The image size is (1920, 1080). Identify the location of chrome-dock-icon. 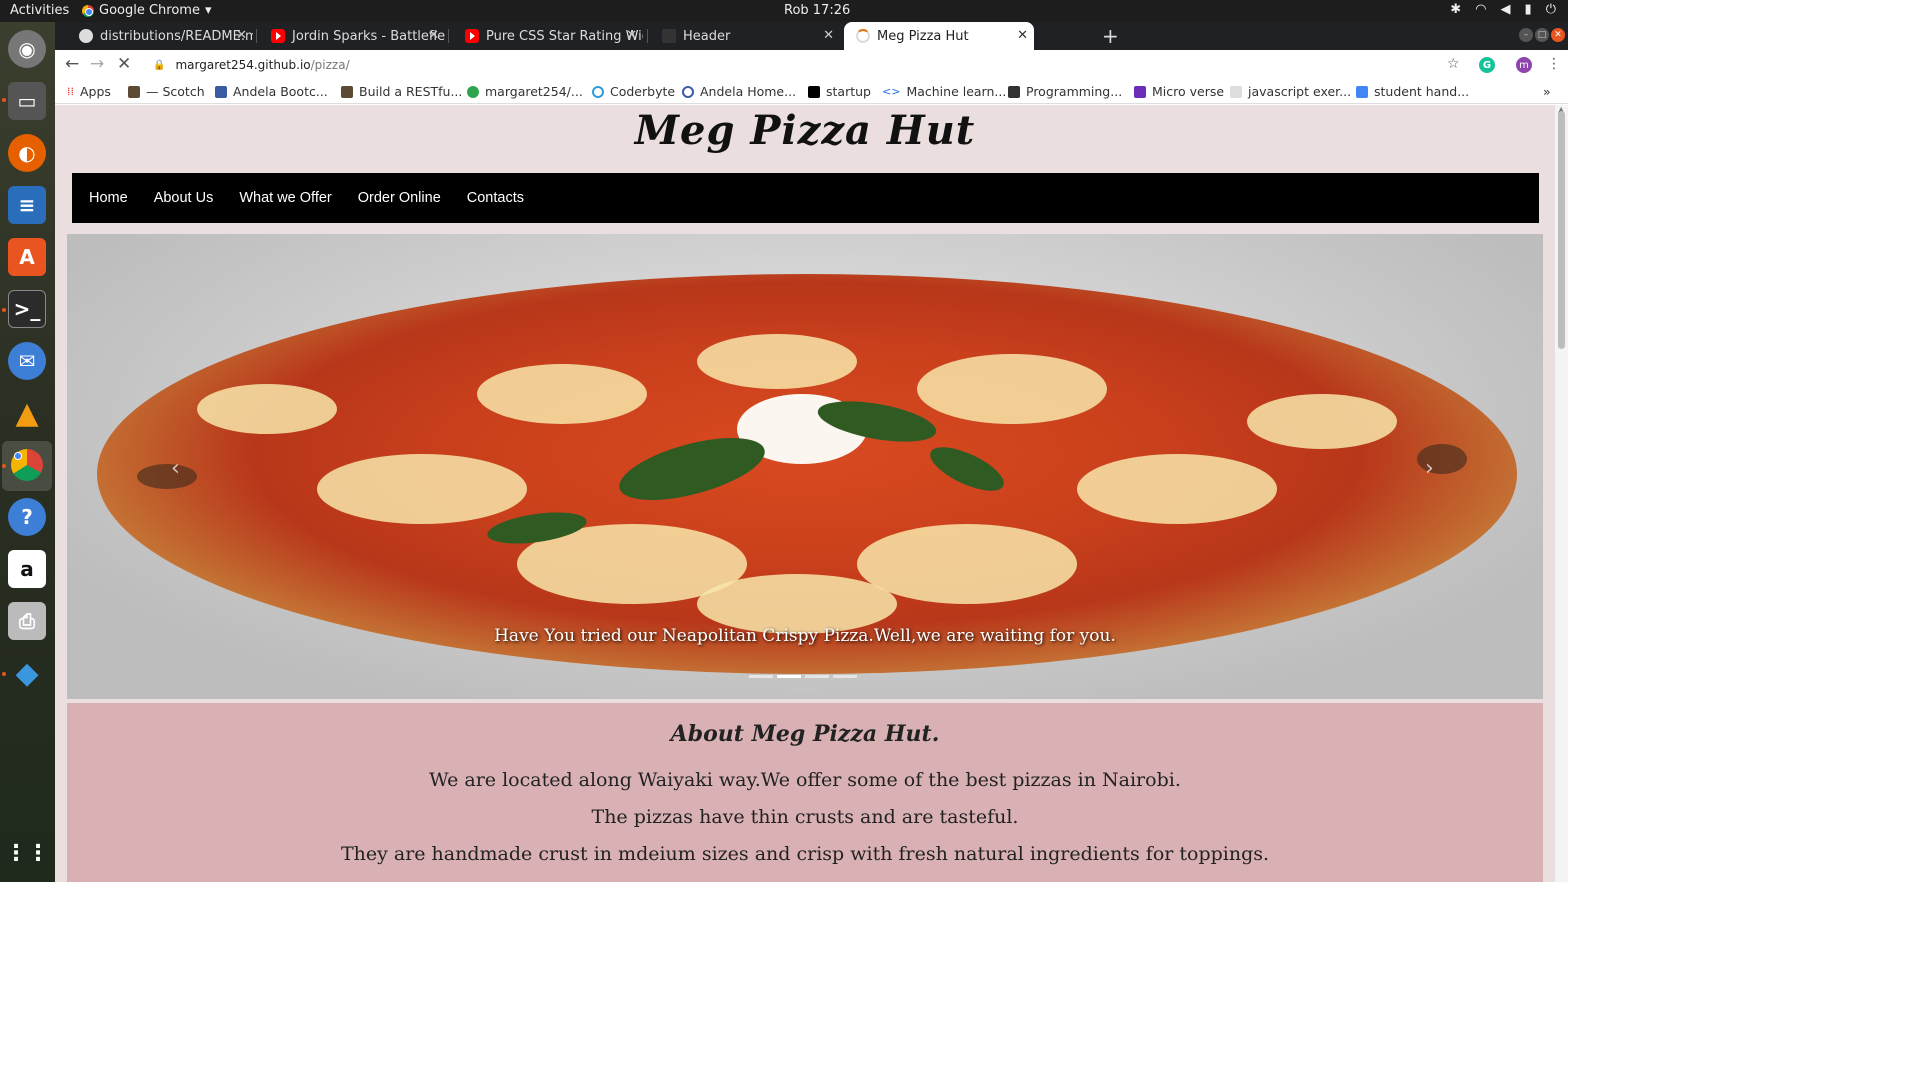
(27, 465).